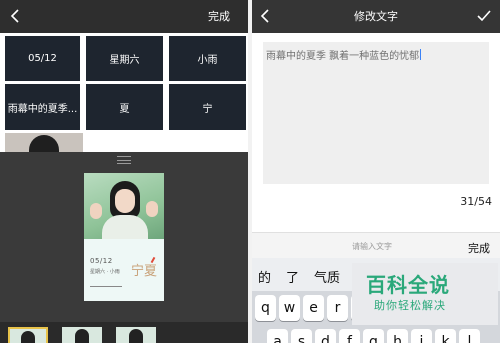 This screenshot has width=500, height=343. I want to click on input-placeholder: 请输入文字, so click(372, 246).